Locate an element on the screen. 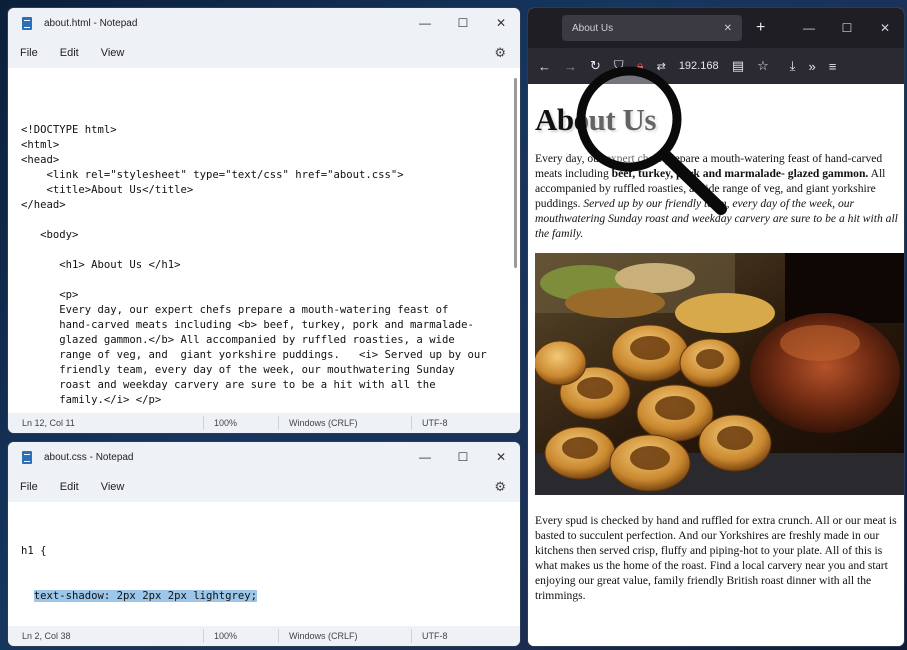 This screenshot has width=907, height=650. title-bar: about.css - Notepad — ☐ ✕ is located at coordinates (264, 457).